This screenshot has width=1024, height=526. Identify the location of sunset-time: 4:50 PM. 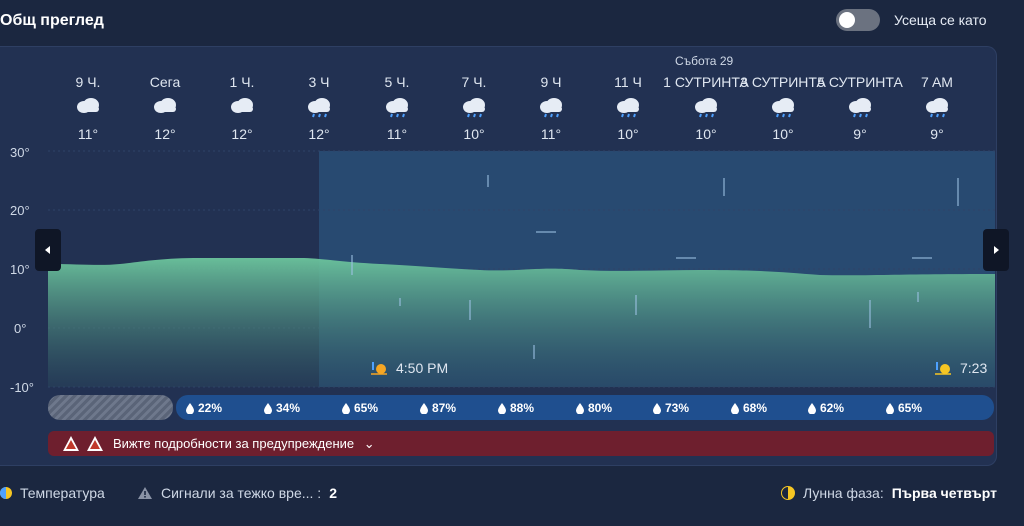
(422, 368).